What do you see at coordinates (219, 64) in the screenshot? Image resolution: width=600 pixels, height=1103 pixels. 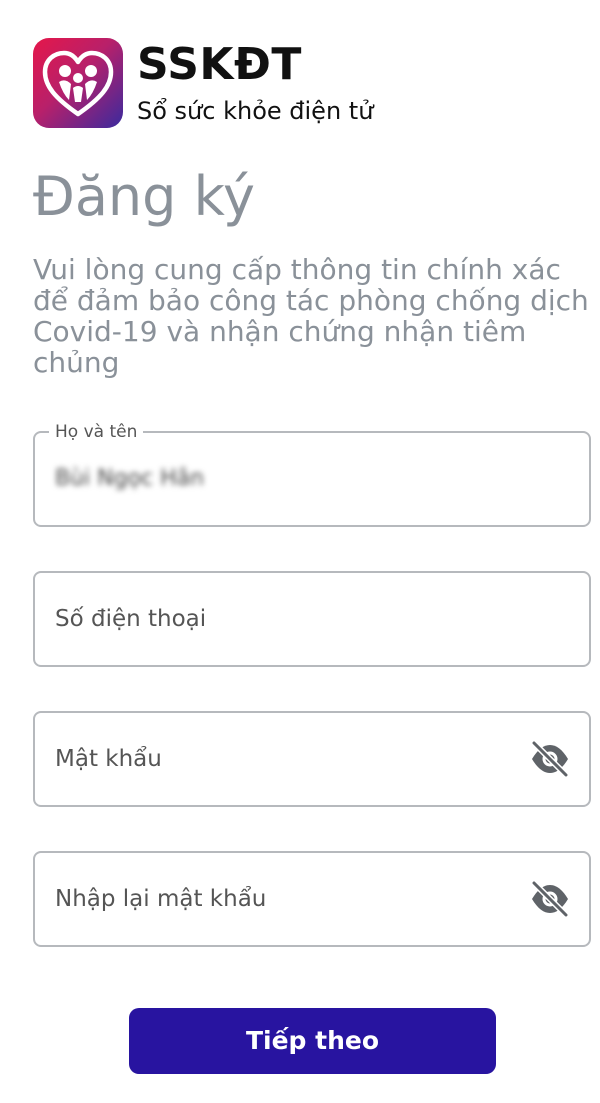 I see `app-name: SSKĐT` at bounding box center [219, 64].